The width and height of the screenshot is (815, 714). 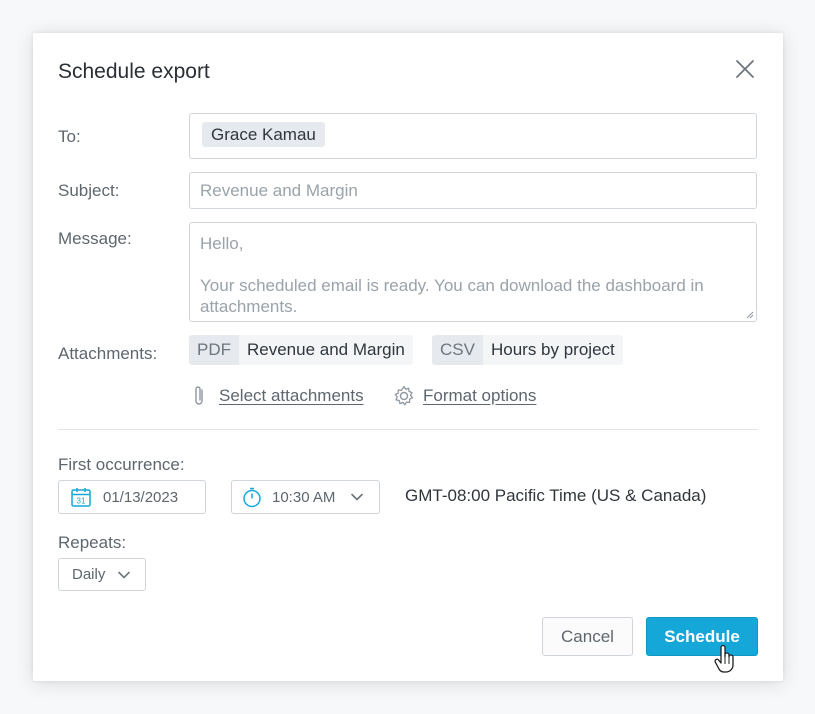 I want to click on paperclip-icon, so click(x=199, y=395).